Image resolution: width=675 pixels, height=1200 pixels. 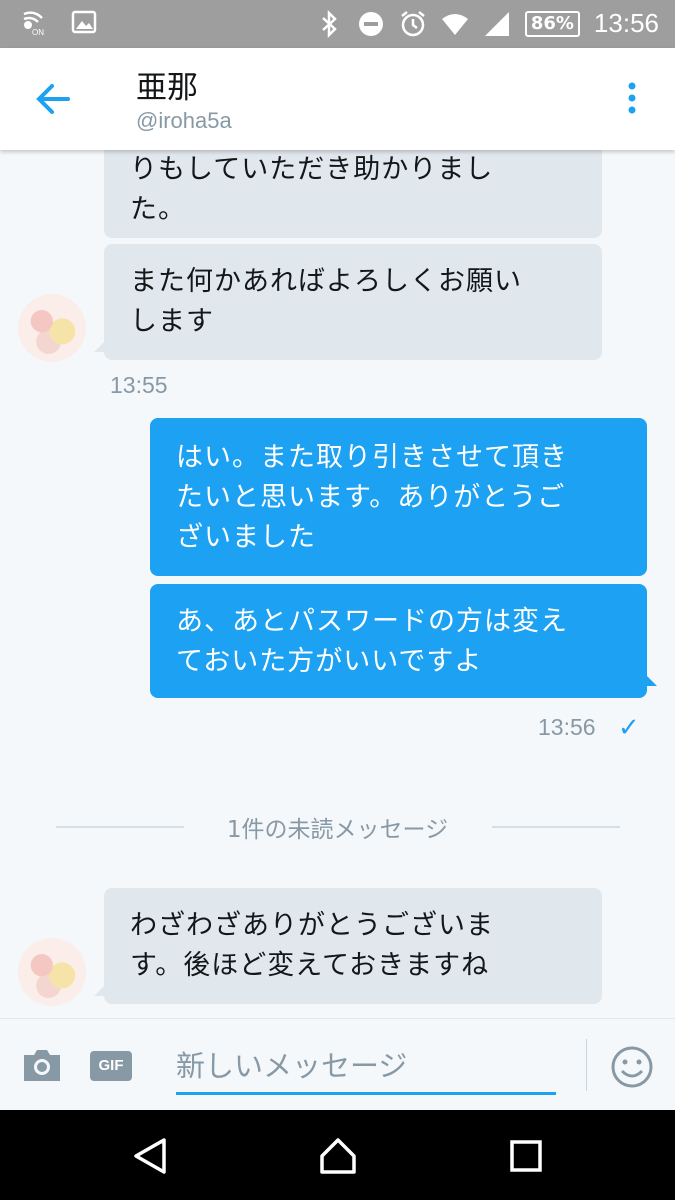 What do you see at coordinates (167, 84) in the screenshot?
I see `conversation-name: 亜那` at bounding box center [167, 84].